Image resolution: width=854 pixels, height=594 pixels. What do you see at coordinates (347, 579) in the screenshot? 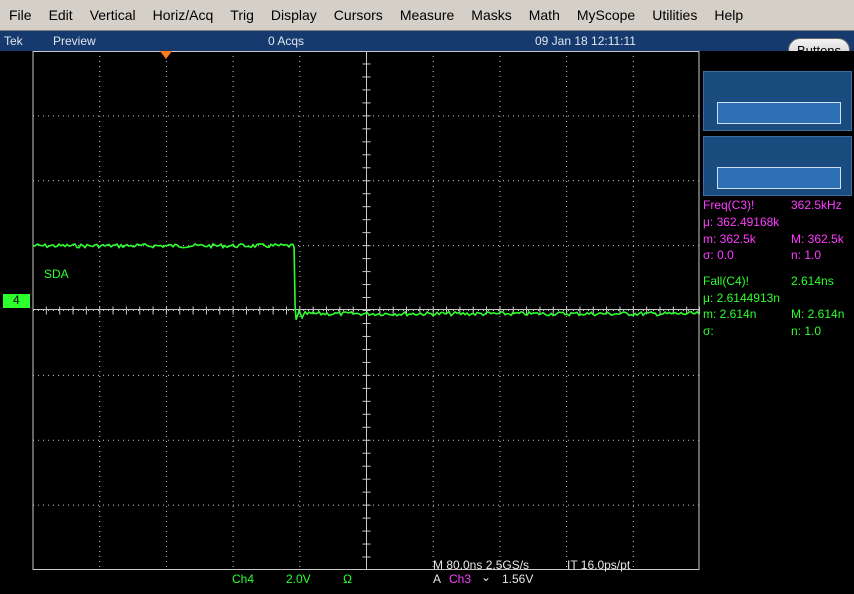
I see `impedance-icon: Ω` at bounding box center [347, 579].